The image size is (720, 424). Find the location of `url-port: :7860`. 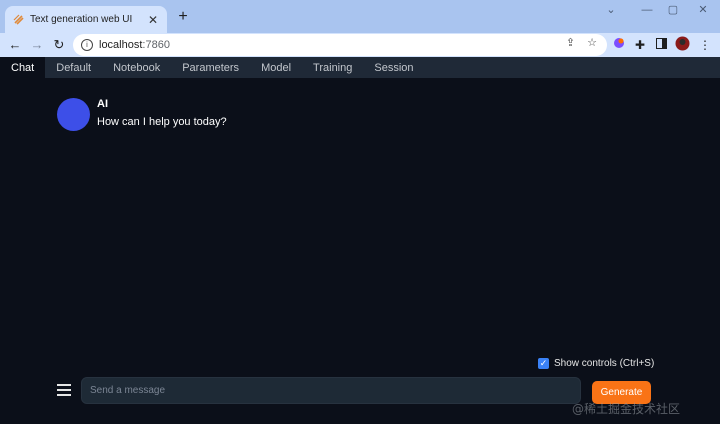

url-port: :7860 is located at coordinates (156, 45).